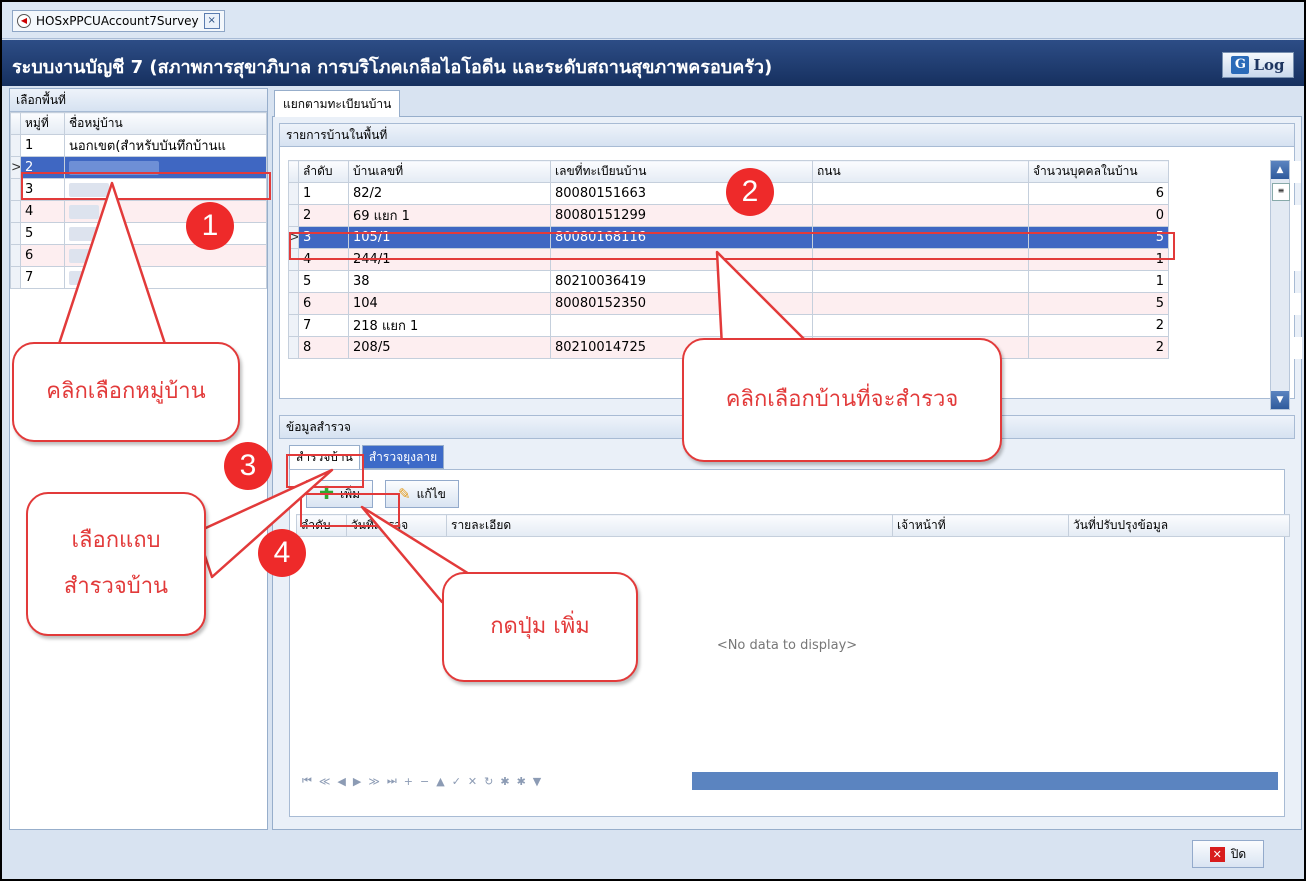  What do you see at coordinates (282, 553) in the screenshot?
I see `step-marker-4: 4` at bounding box center [282, 553].